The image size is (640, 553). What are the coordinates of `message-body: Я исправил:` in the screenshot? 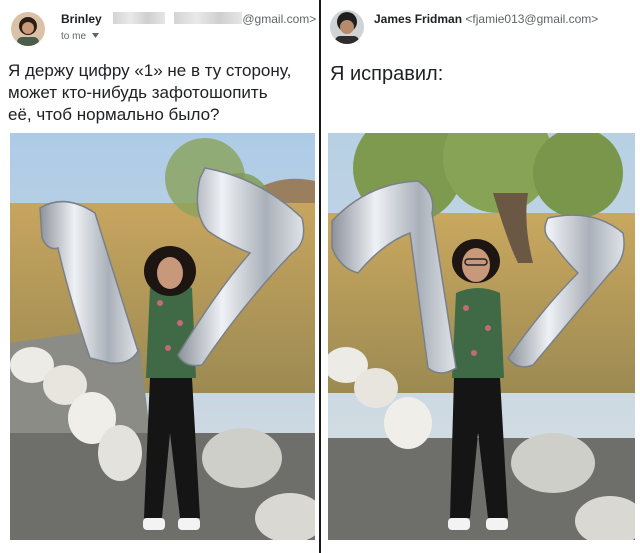 It's located at (387, 74).